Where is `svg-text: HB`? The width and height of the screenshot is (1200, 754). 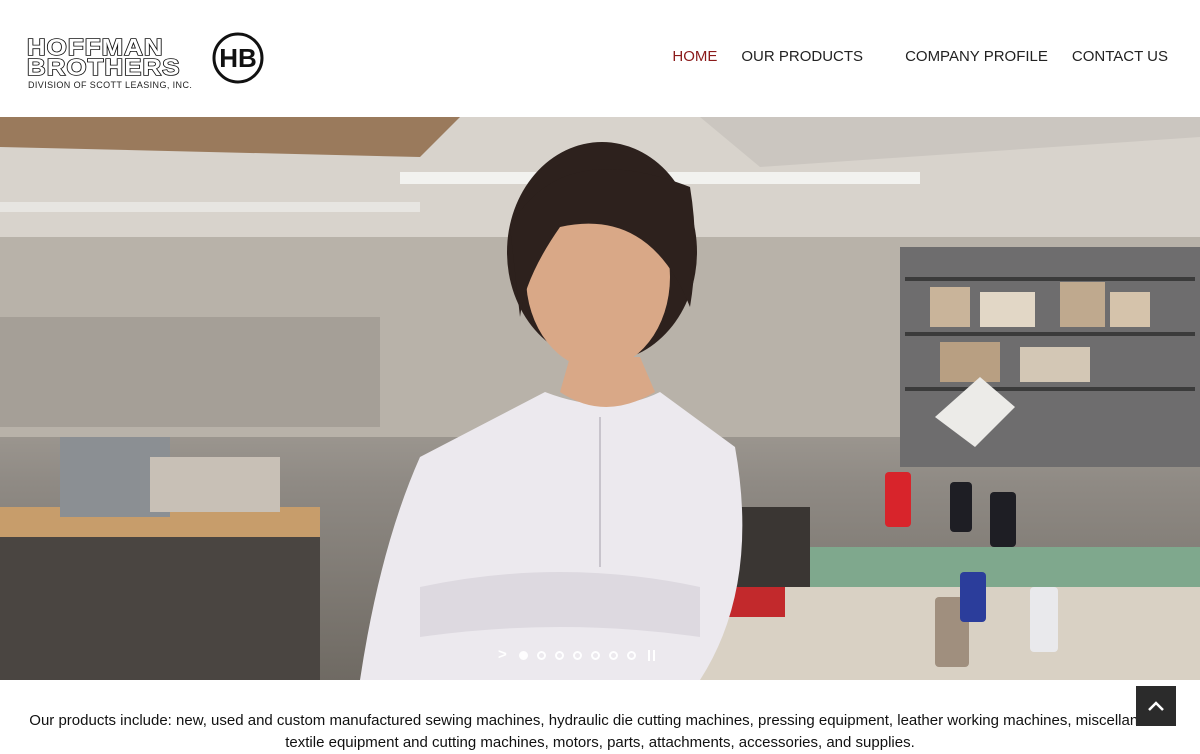 svg-text: HB is located at coordinates (238, 58).